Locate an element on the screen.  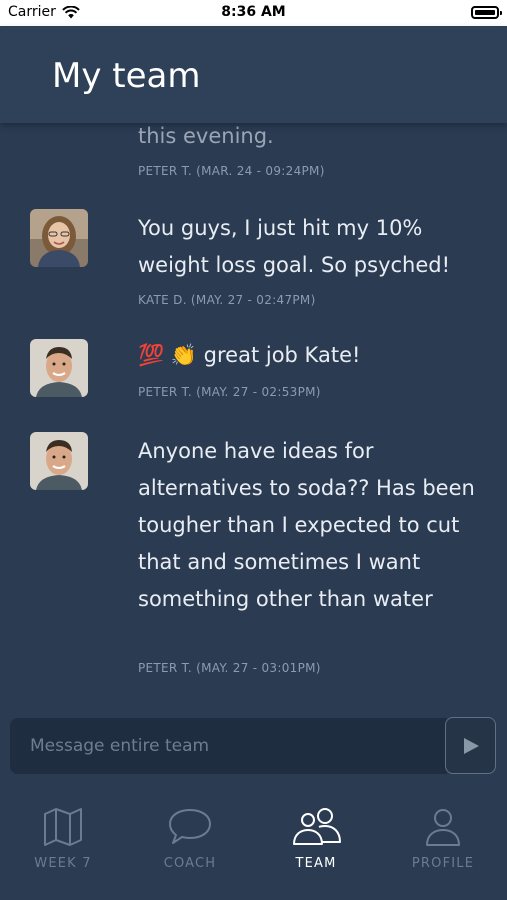
person-icon is located at coordinates (443, 827).